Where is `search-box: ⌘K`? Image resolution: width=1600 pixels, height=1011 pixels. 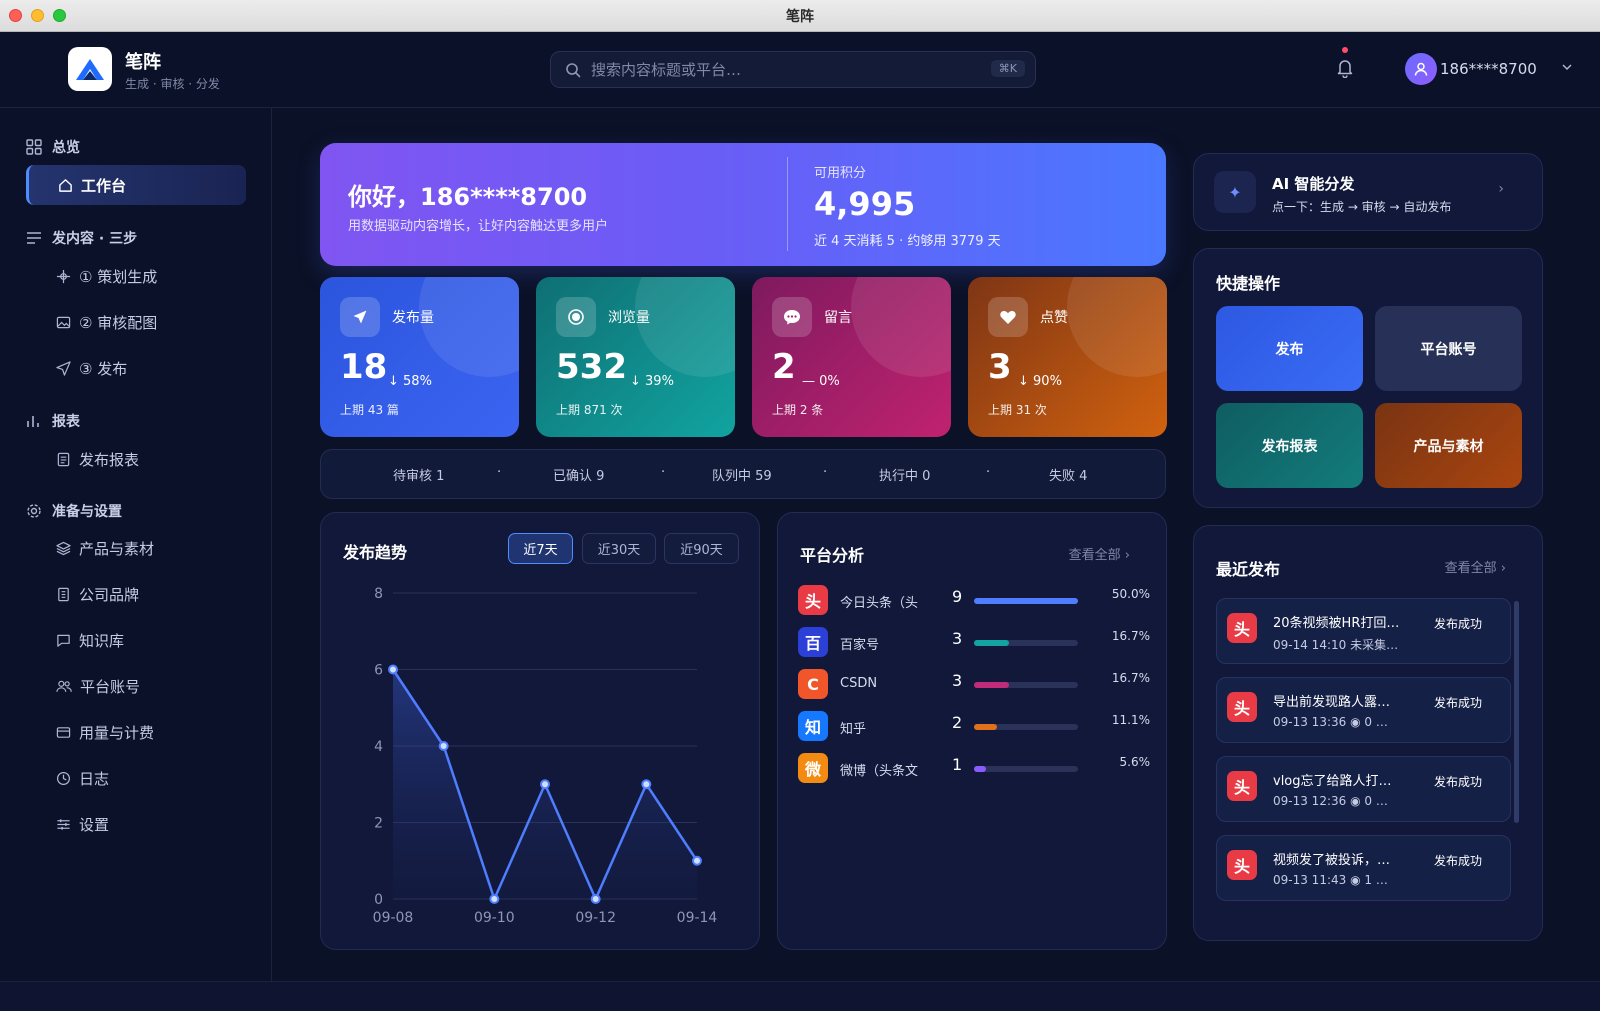
search-box: ⌘K is located at coordinates (793, 69).